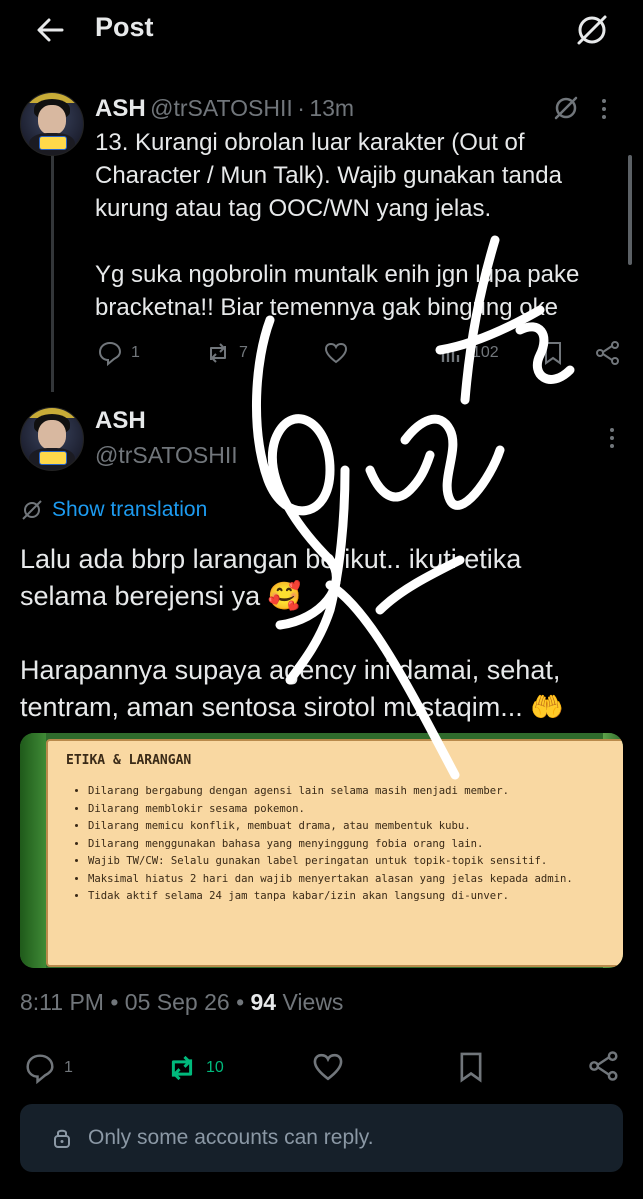 The height and width of the screenshot is (1199, 643). What do you see at coordinates (263, 1002) in the screenshot?
I see `views-count: 94` at bounding box center [263, 1002].